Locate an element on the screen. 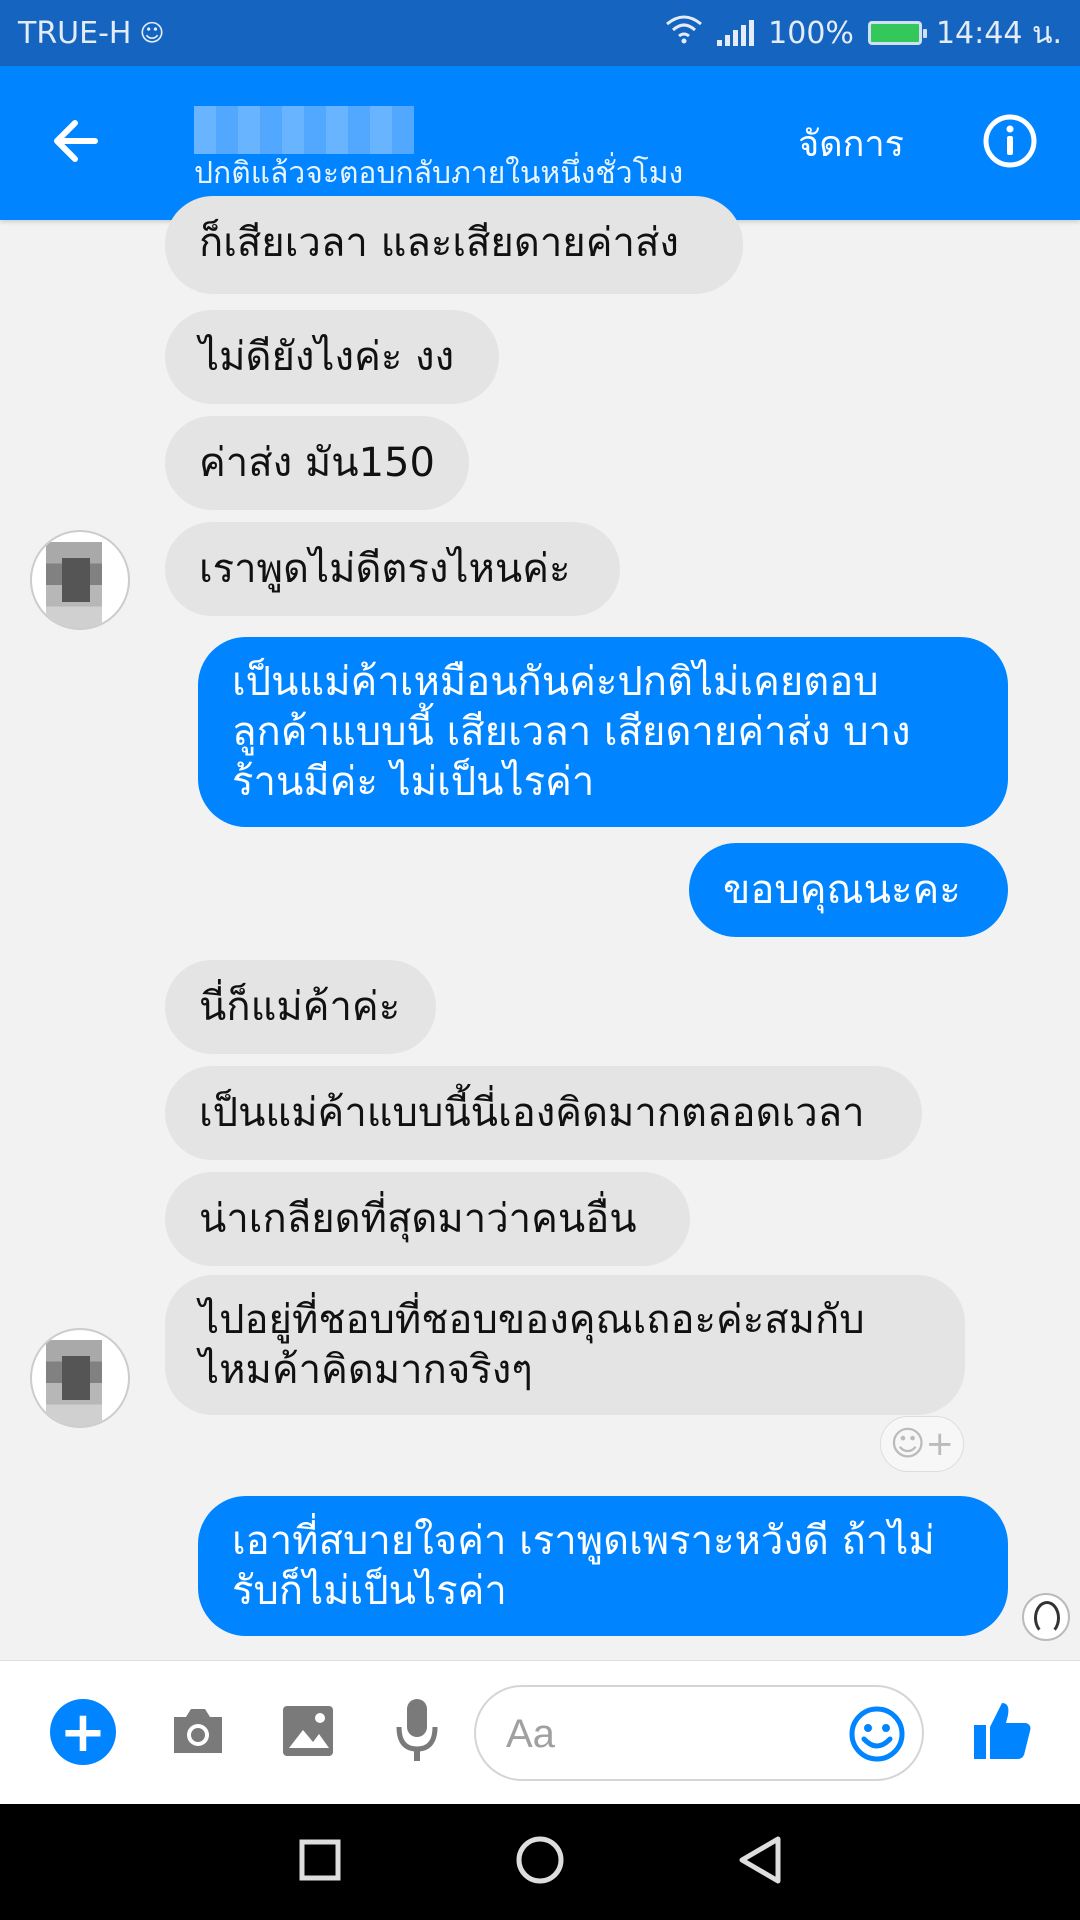  contact-name-redacted is located at coordinates (304, 130).